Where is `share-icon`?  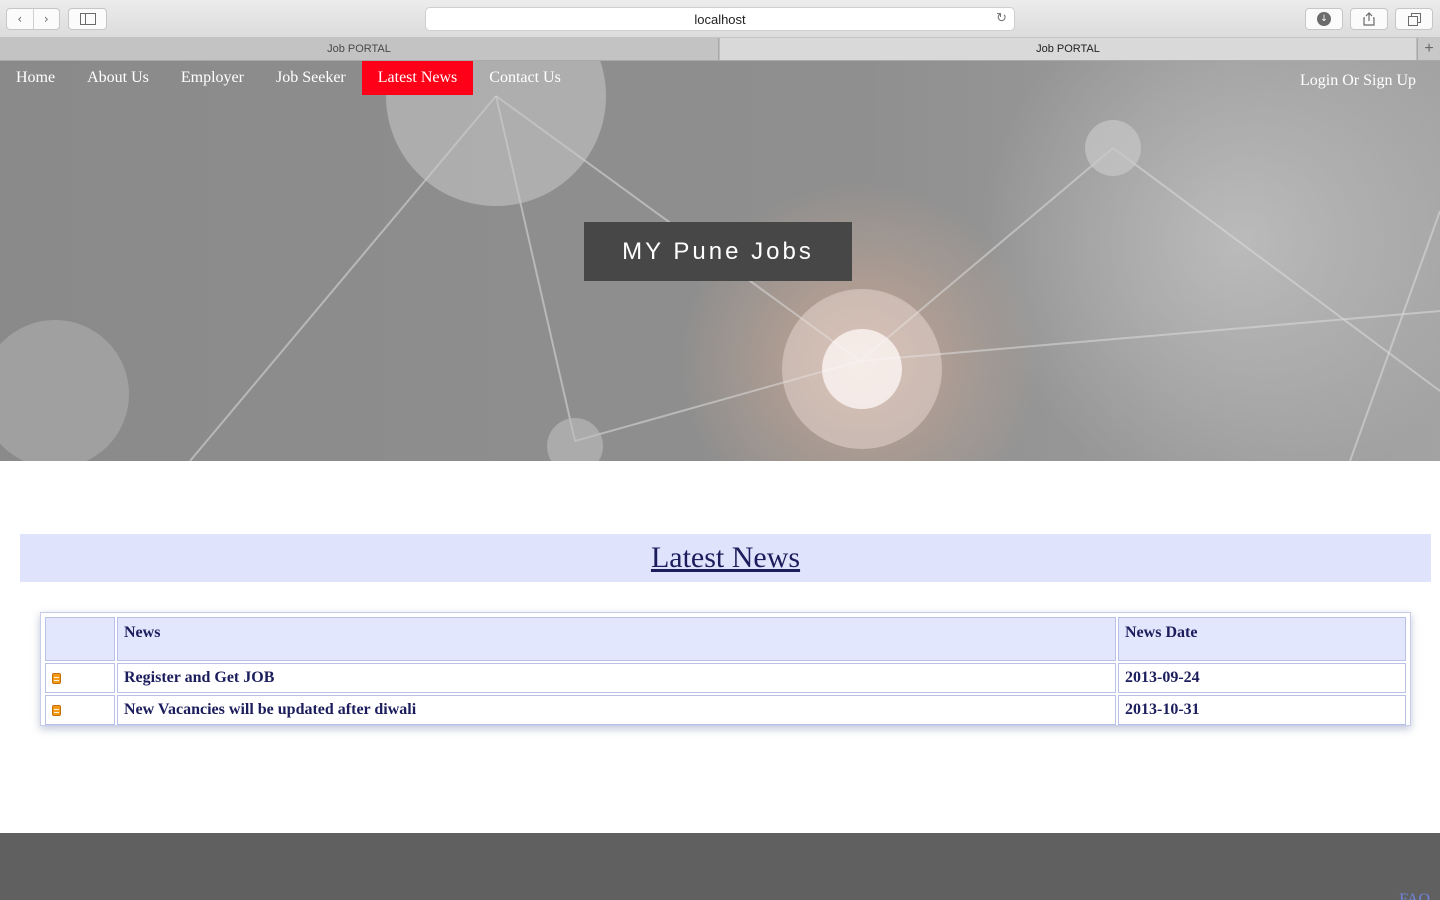 share-icon is located at coordinates (1369, 19).